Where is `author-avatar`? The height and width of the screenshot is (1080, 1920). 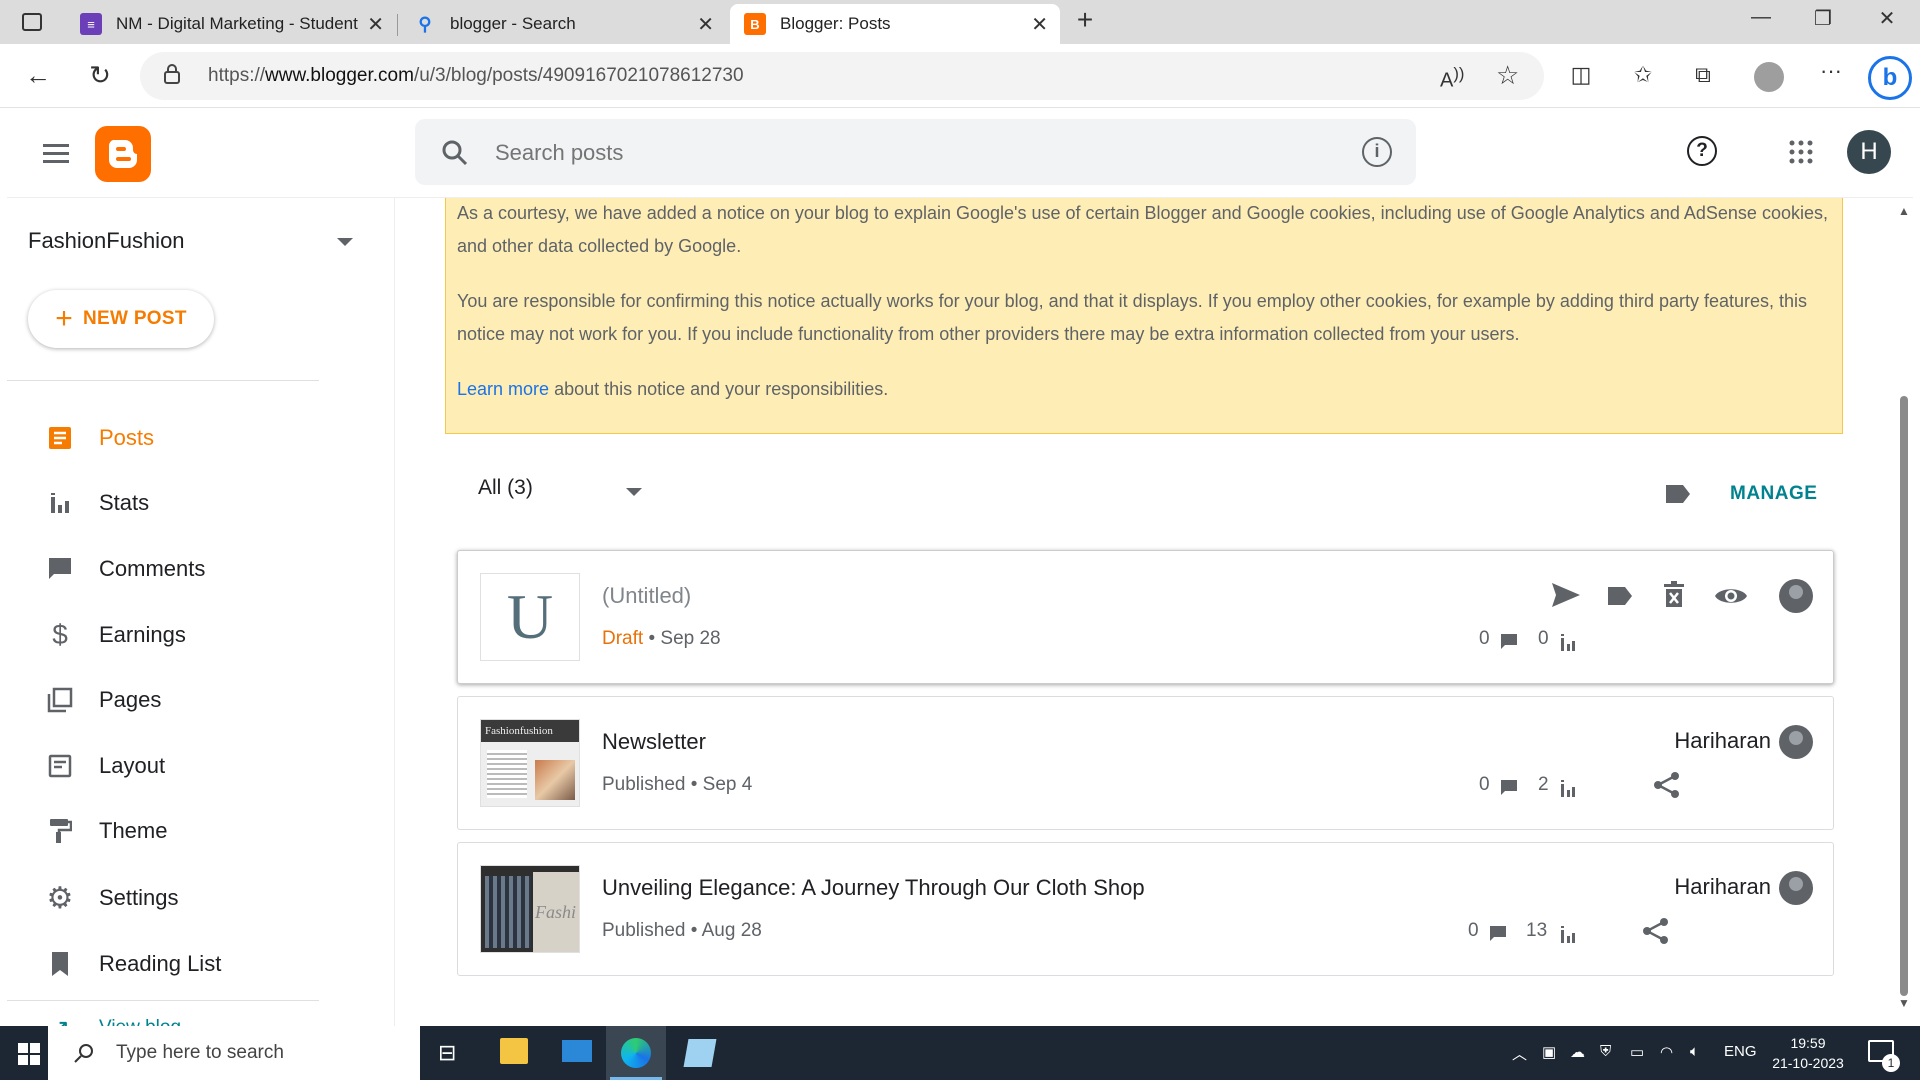
author-avatar is located at coordinates (1796, 742).